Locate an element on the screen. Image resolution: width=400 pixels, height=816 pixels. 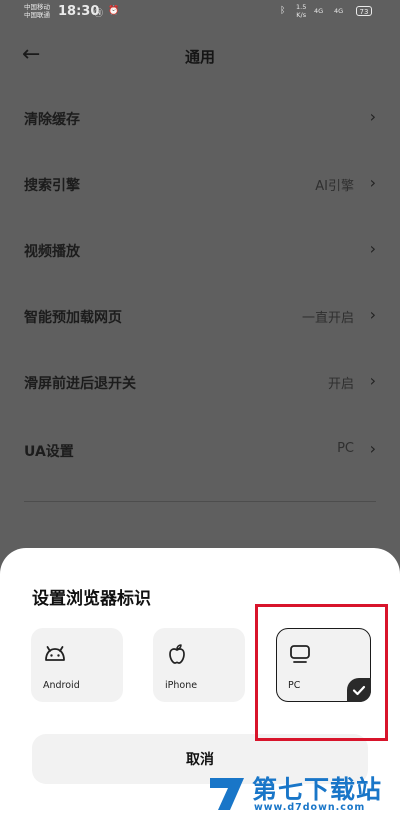
sheet-title: 设置浏览器标识 is located at coordinates (91, 599).